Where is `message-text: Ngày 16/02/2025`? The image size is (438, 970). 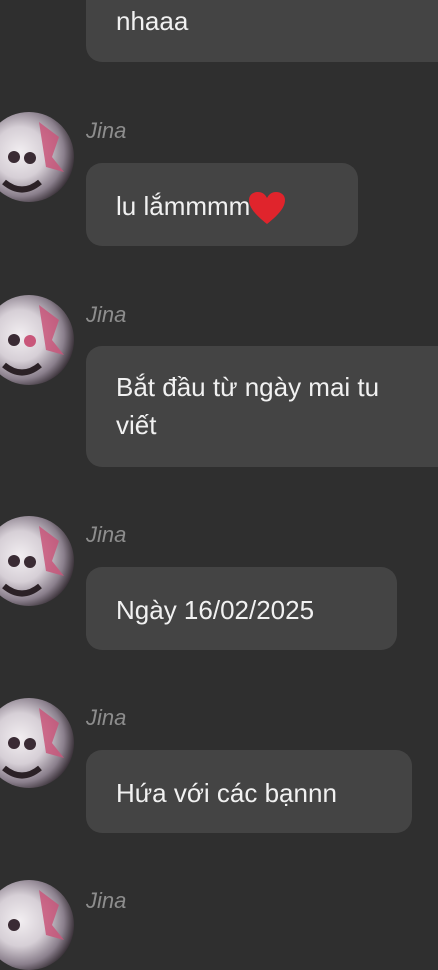
message-text: Ngày 16/02/2025 is located at coordinates (215, 610).